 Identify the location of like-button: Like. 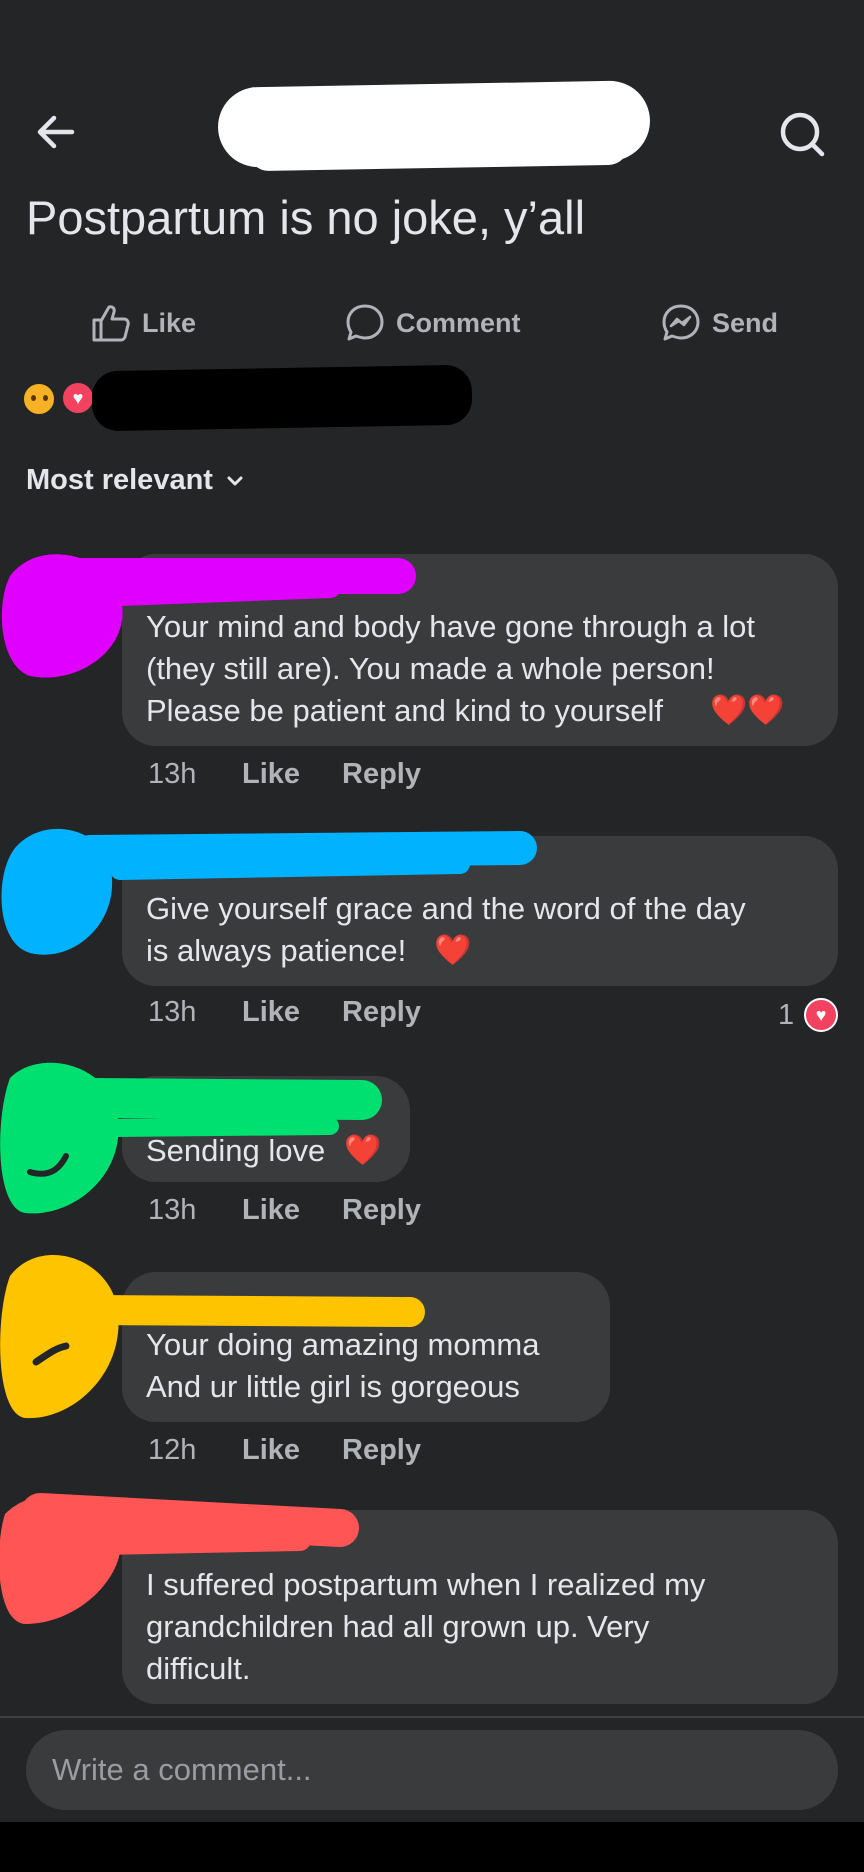
(143, 323).